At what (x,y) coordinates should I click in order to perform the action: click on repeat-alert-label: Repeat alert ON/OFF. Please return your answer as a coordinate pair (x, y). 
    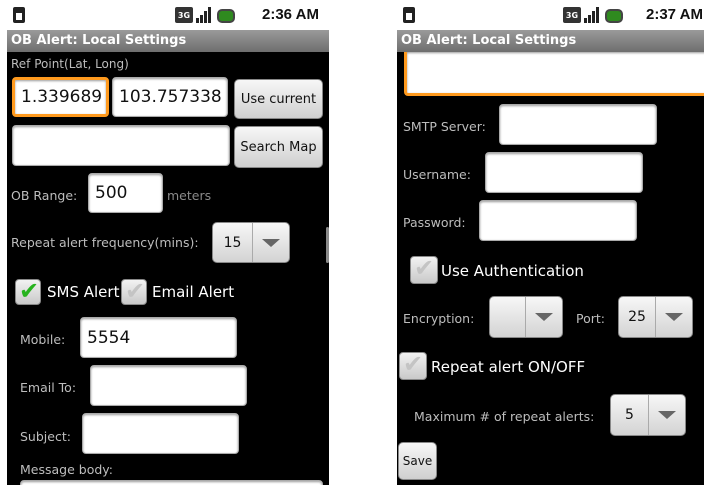
    Looking at the image, I should click on (508, 367).